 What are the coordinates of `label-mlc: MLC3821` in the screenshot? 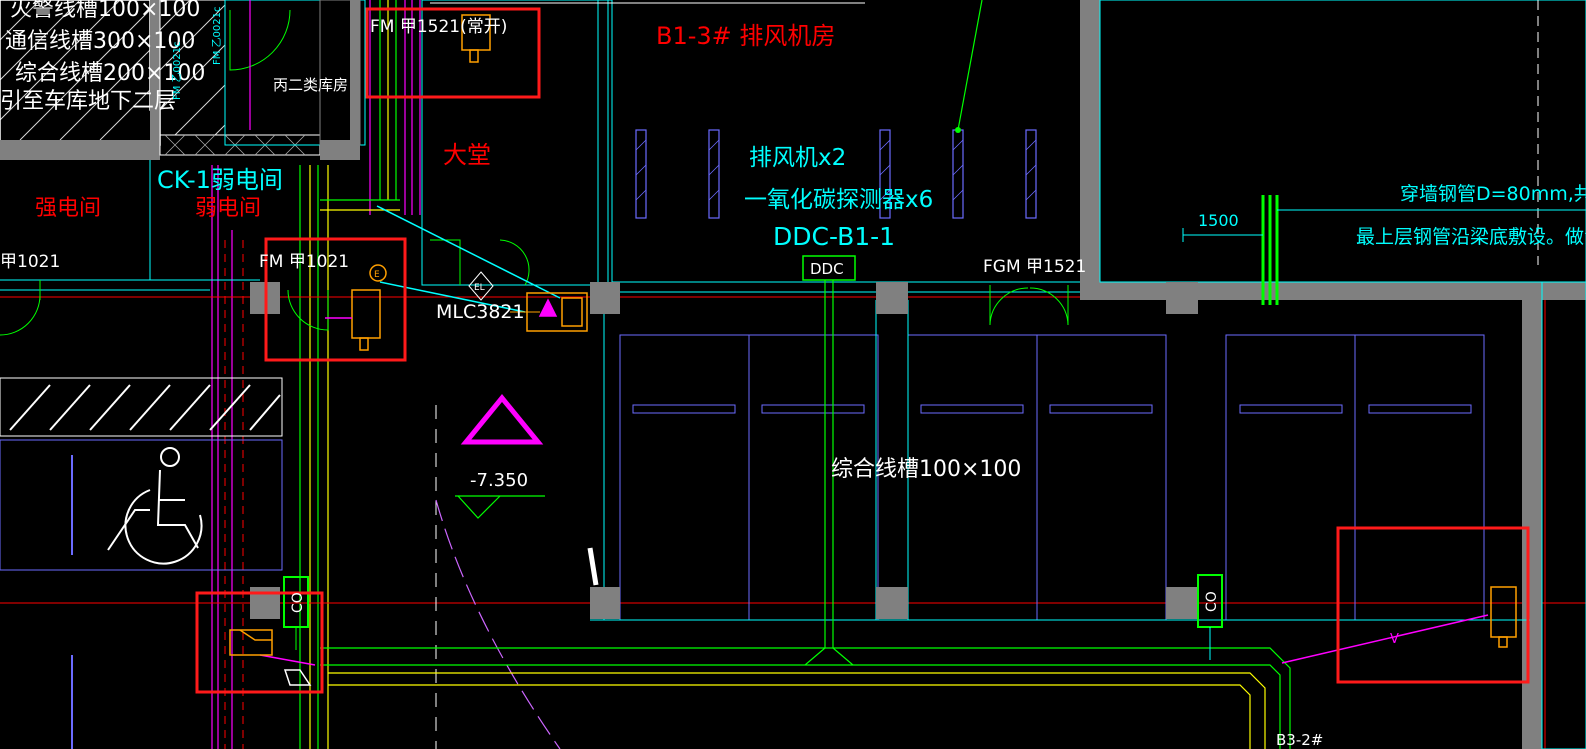 It's located at (480, 312).